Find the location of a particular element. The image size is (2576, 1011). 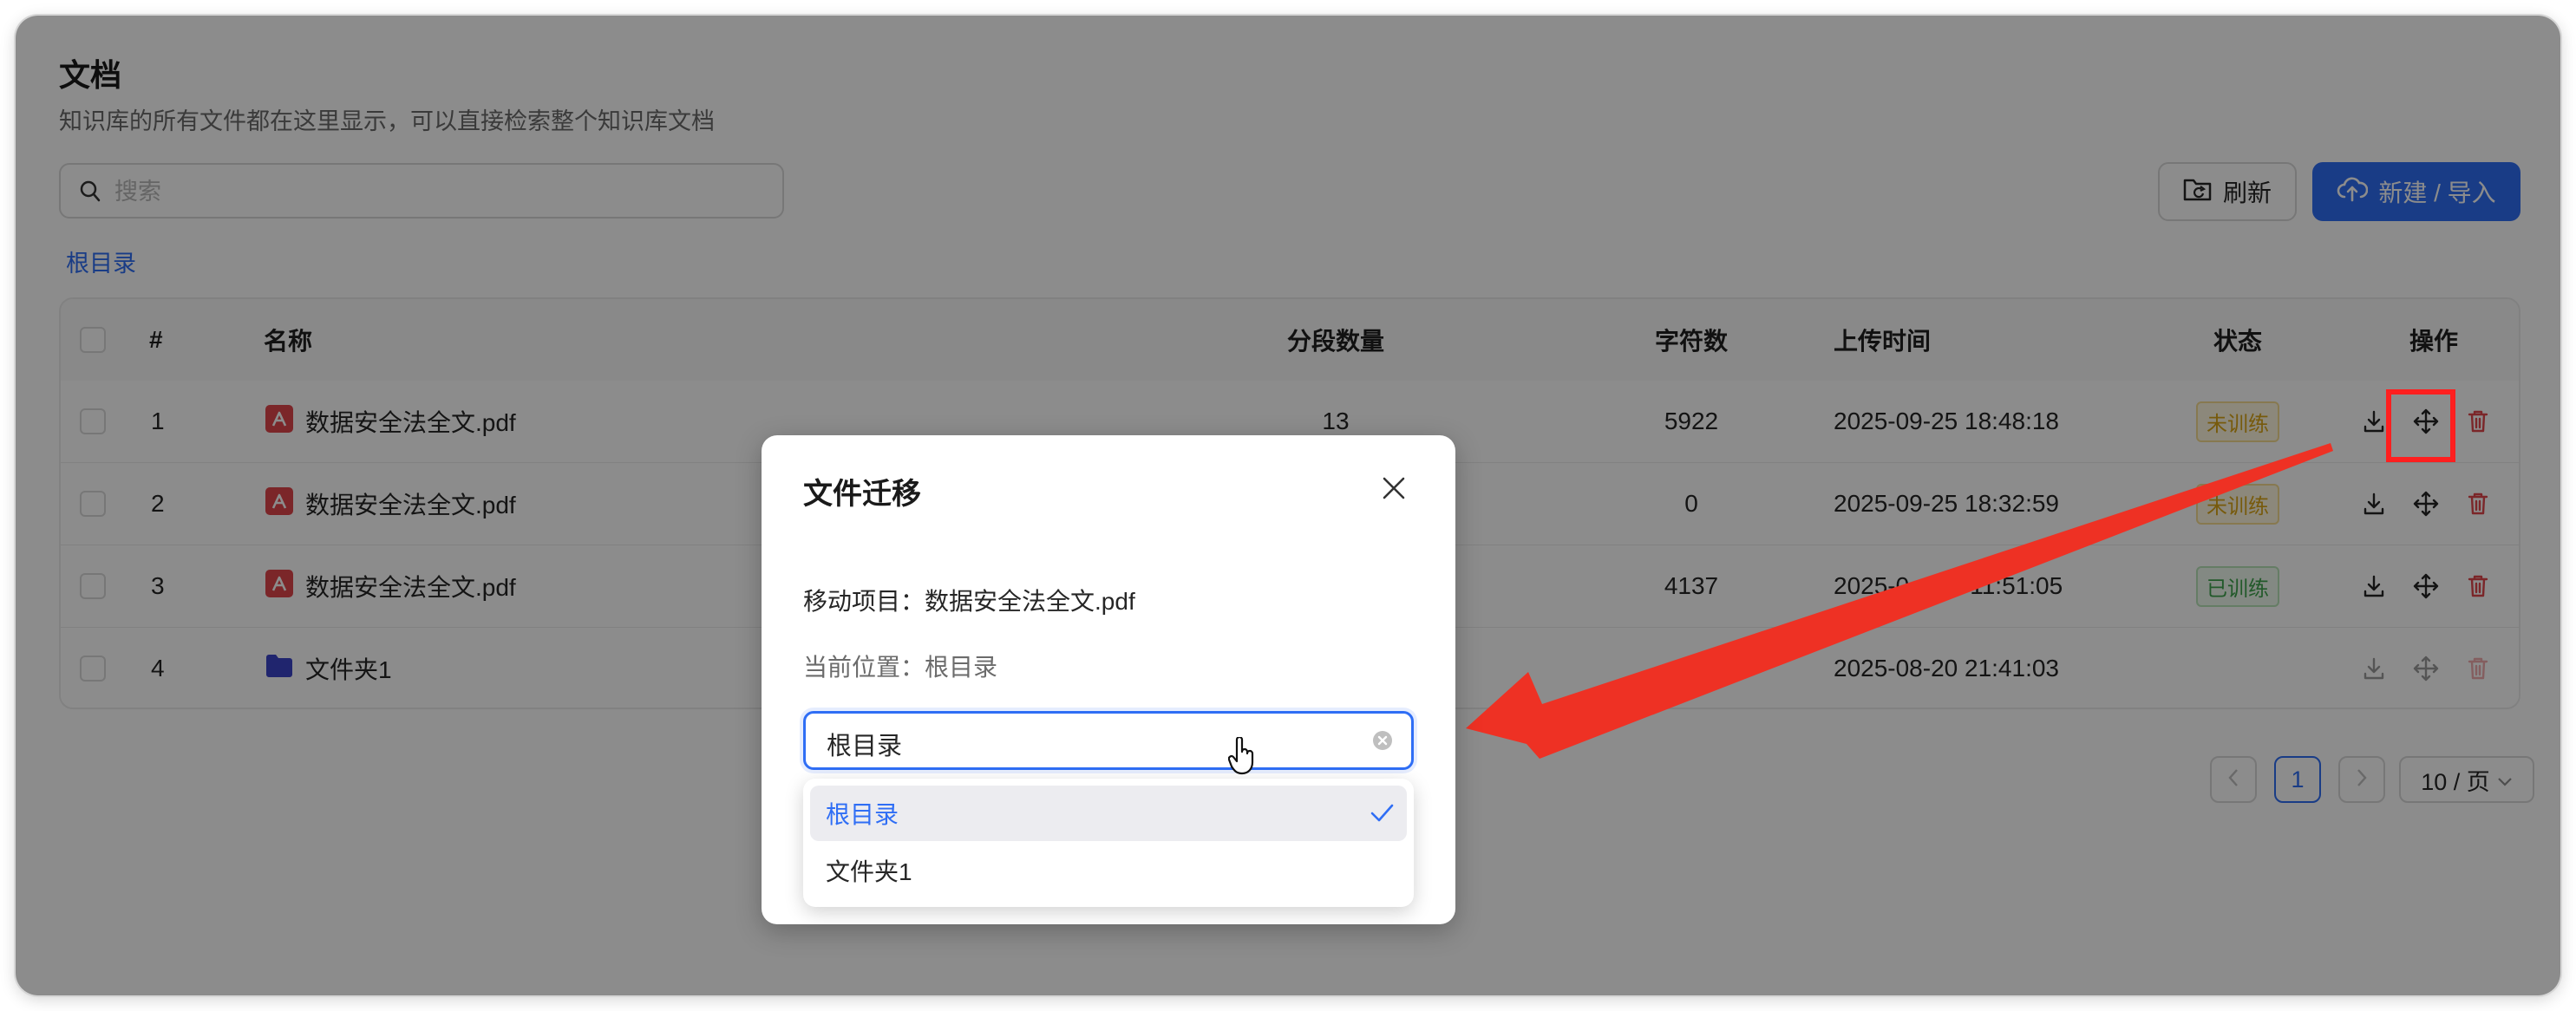

move-item-label: 移动项目： is located at coordinates (864, 601).